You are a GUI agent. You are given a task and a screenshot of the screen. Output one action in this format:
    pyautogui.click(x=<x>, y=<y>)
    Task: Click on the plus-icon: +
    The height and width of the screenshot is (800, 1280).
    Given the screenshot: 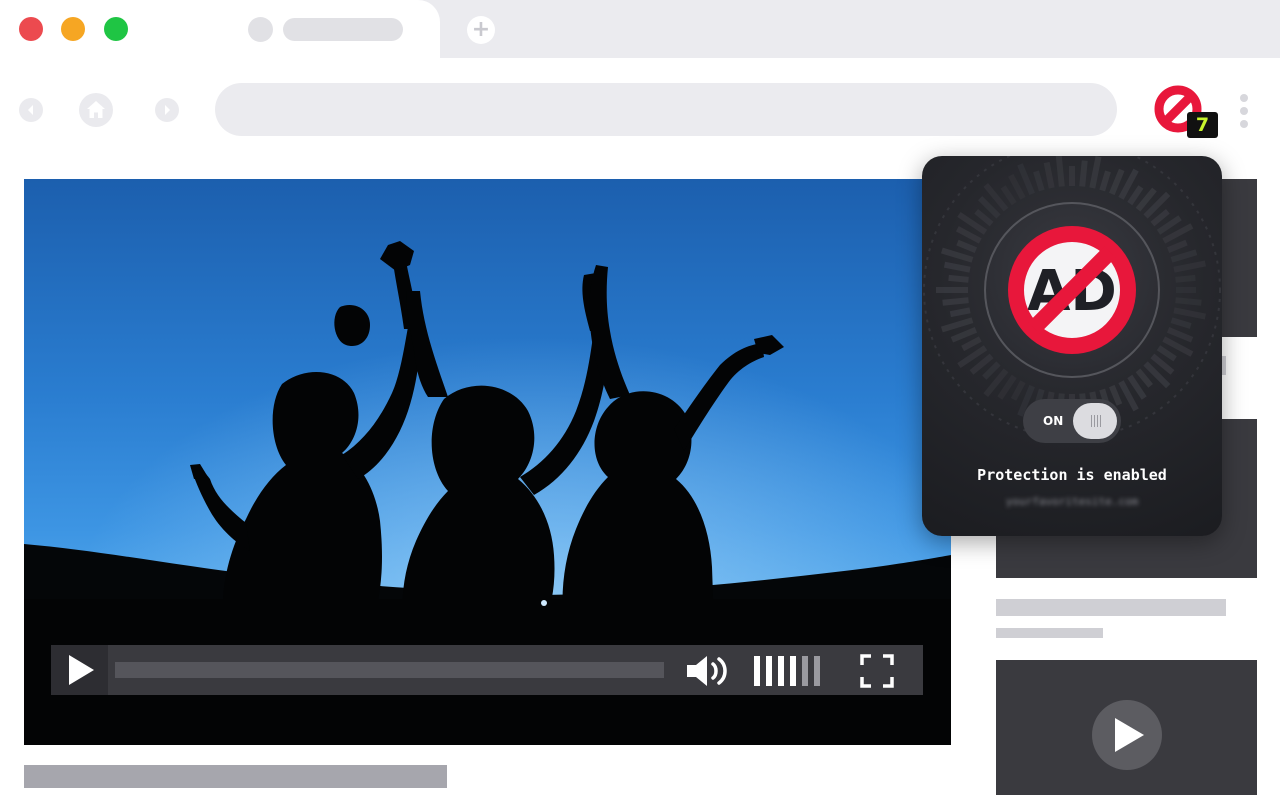 What is the action you would take?
    pyautogui.click(x=481, y=29)
    